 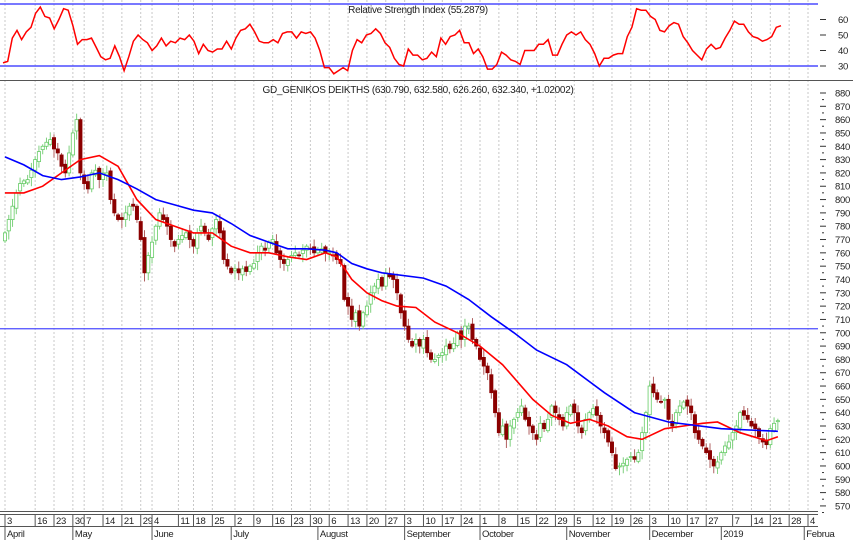 I want to click on date-label: 29, so click(x=562, y=521).